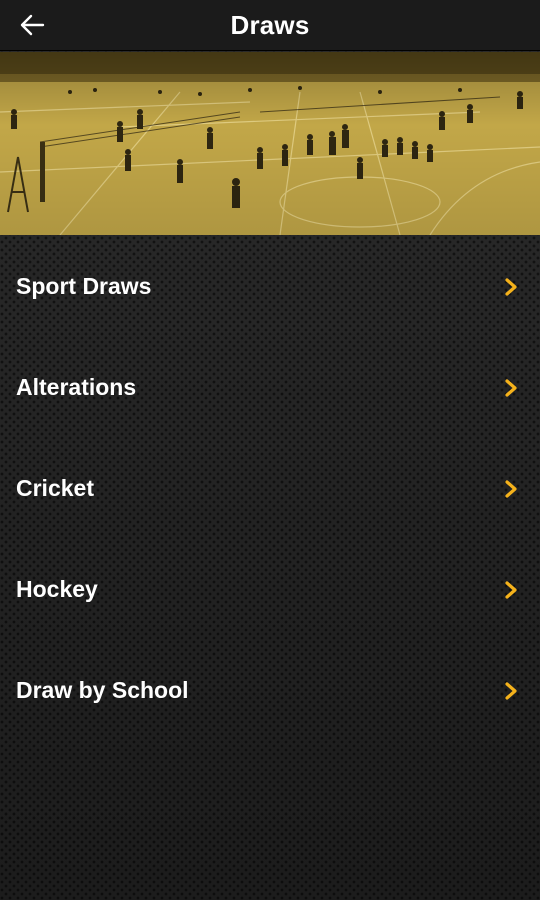 The height and width of the screenshot is (900, 540). I want to click on menu-item-label: Cricket, so click(55, 488).